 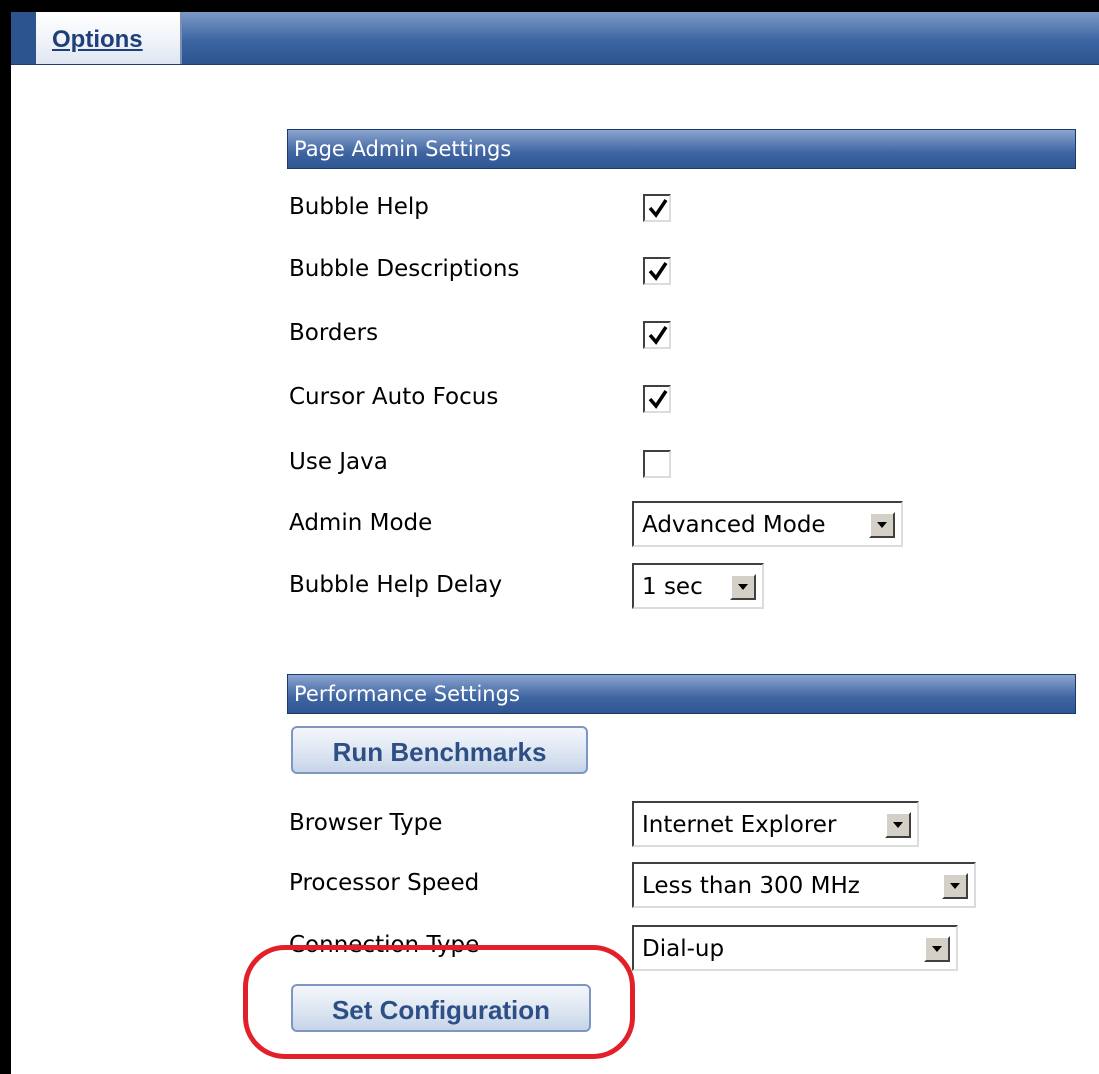 I want to click on bubble-descriptions-checkbox, so click(x=657, y=271).